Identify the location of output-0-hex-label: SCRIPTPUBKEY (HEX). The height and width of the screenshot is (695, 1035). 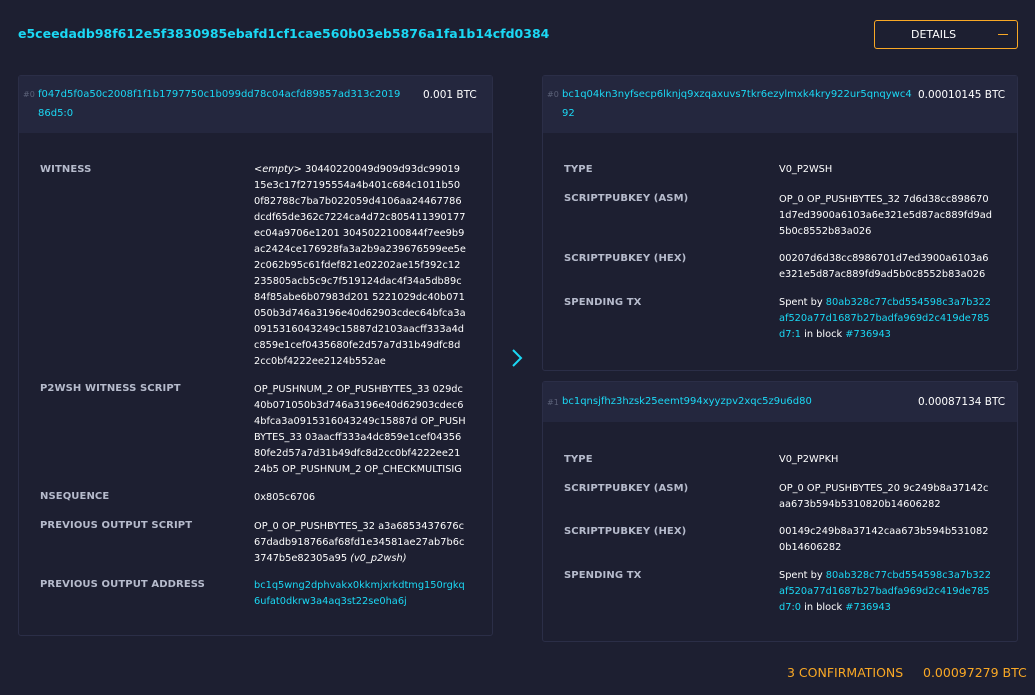
(625, 258).